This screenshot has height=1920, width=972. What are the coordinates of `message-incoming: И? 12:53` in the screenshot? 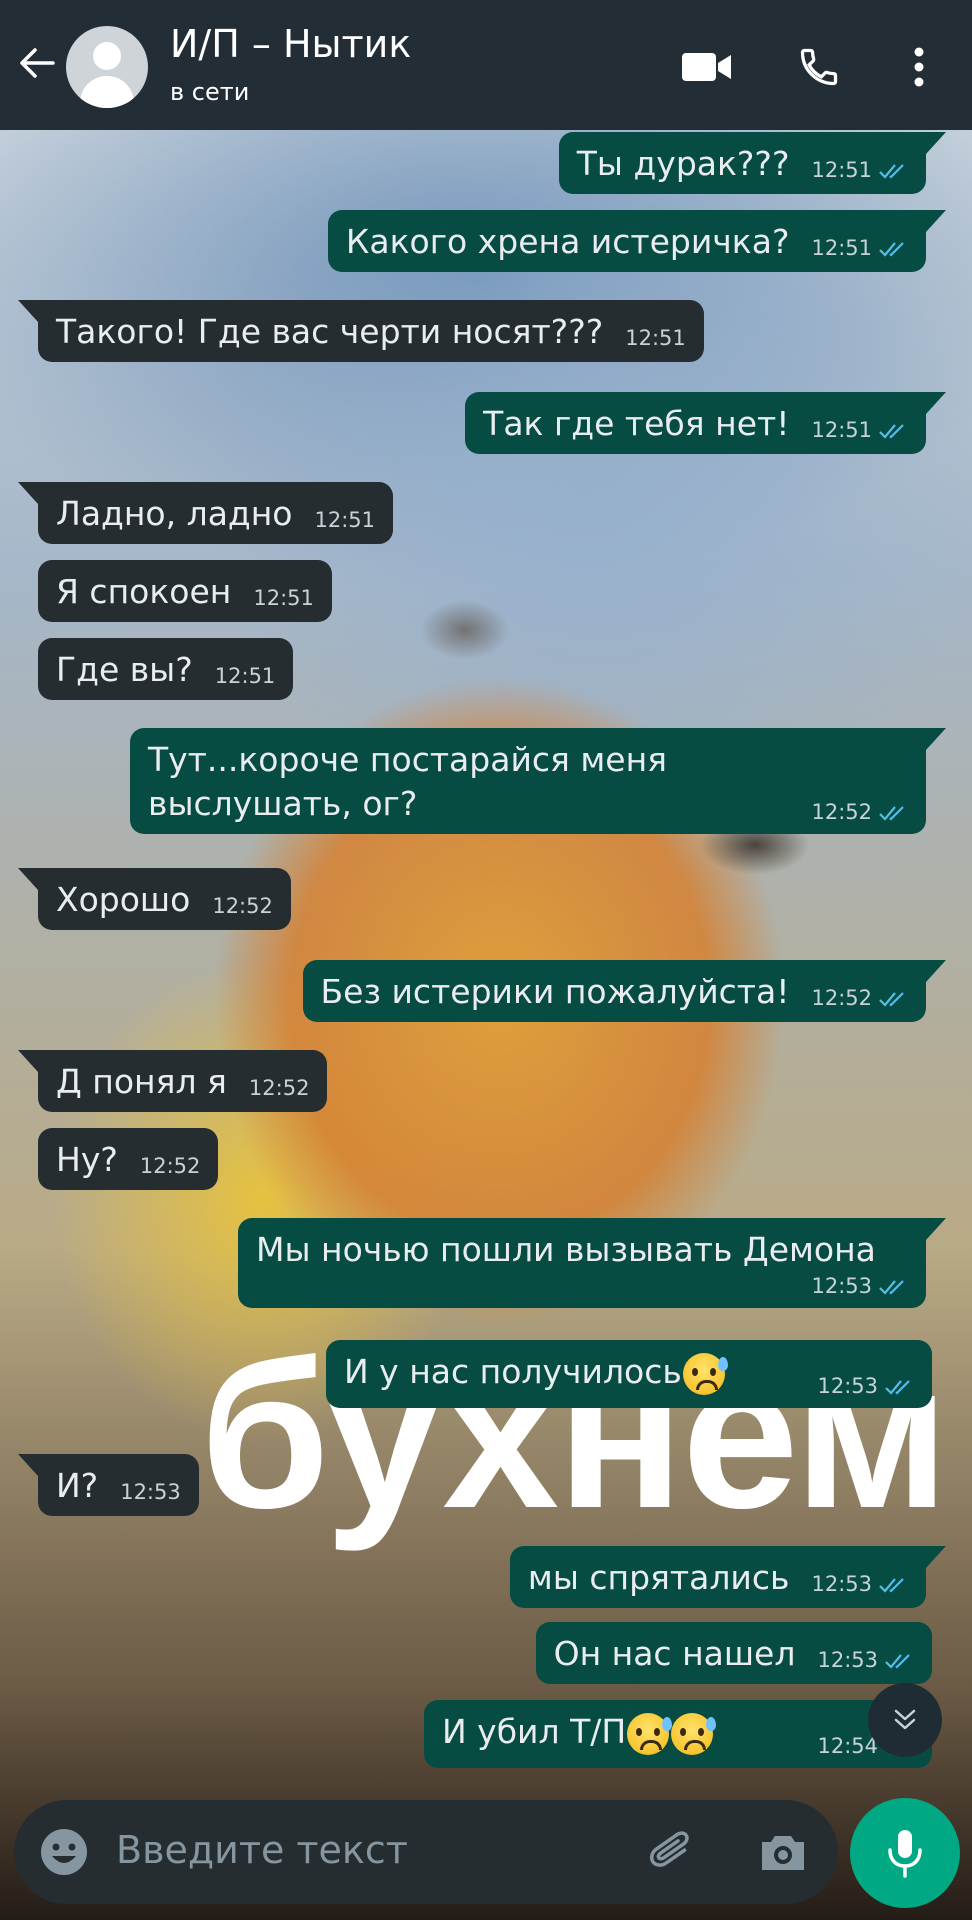 It's located at (108, 1485).